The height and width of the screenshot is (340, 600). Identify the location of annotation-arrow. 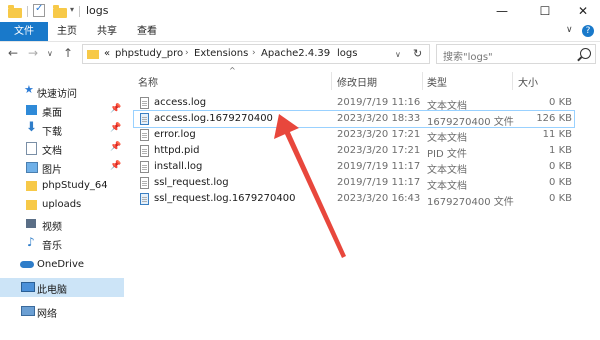
(310, 186).